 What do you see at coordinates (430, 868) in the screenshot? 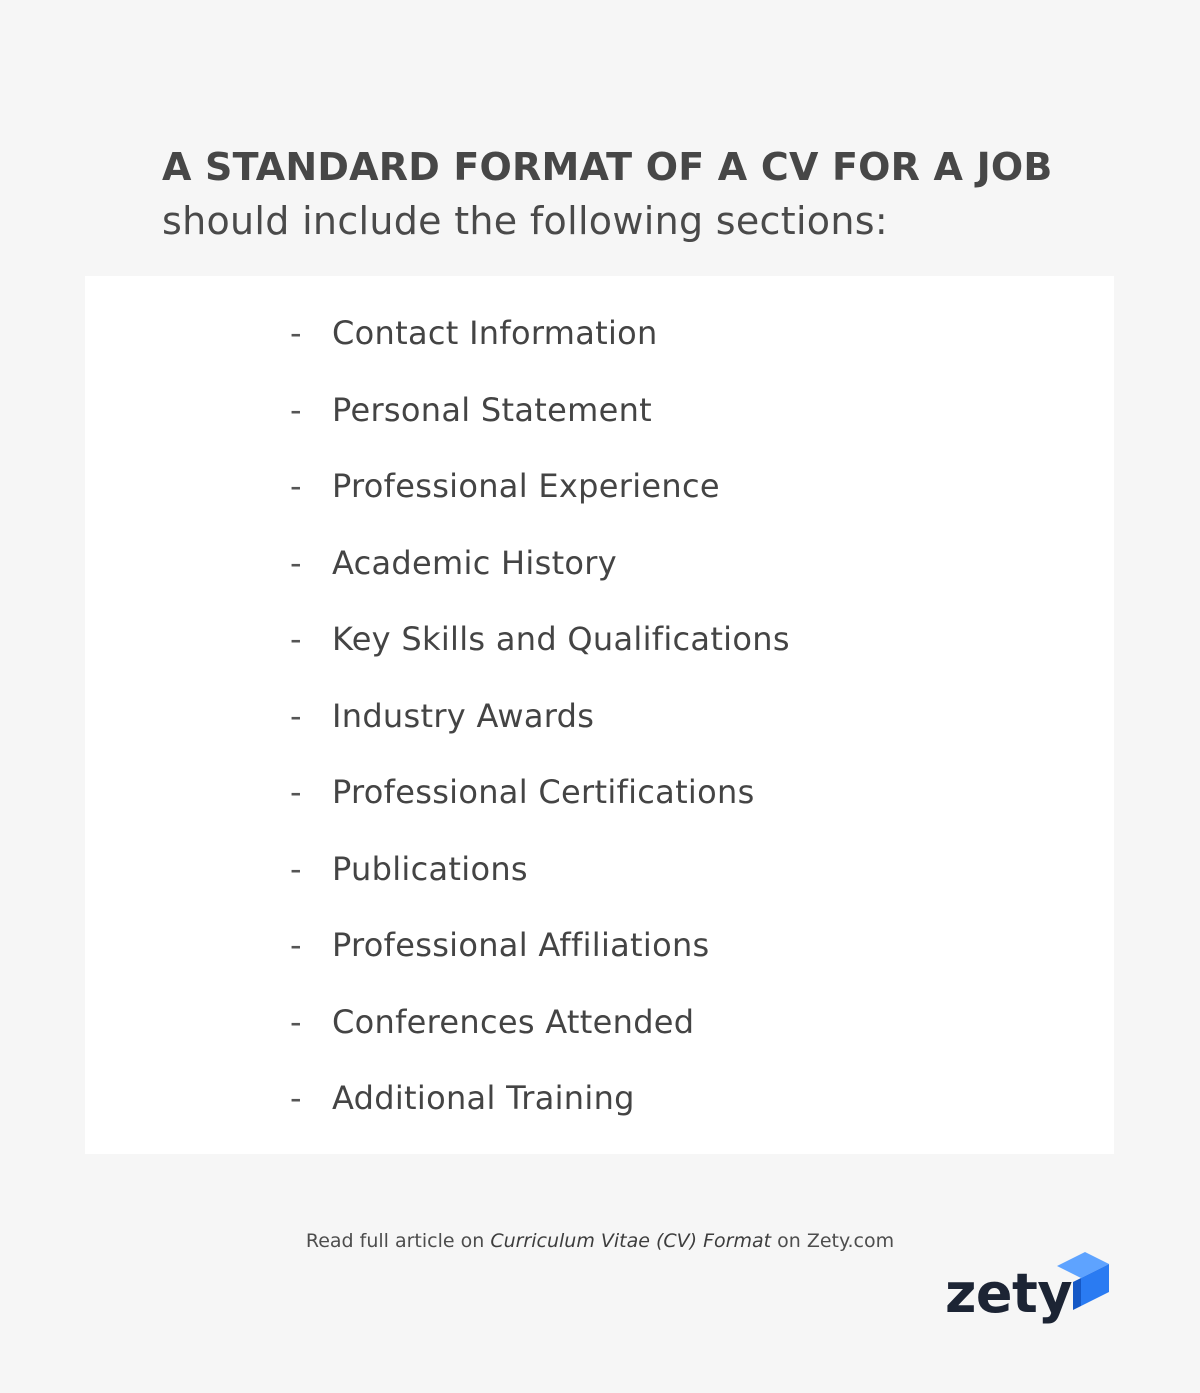
I see `section-label: Publications` at bounding box center [430, 868].